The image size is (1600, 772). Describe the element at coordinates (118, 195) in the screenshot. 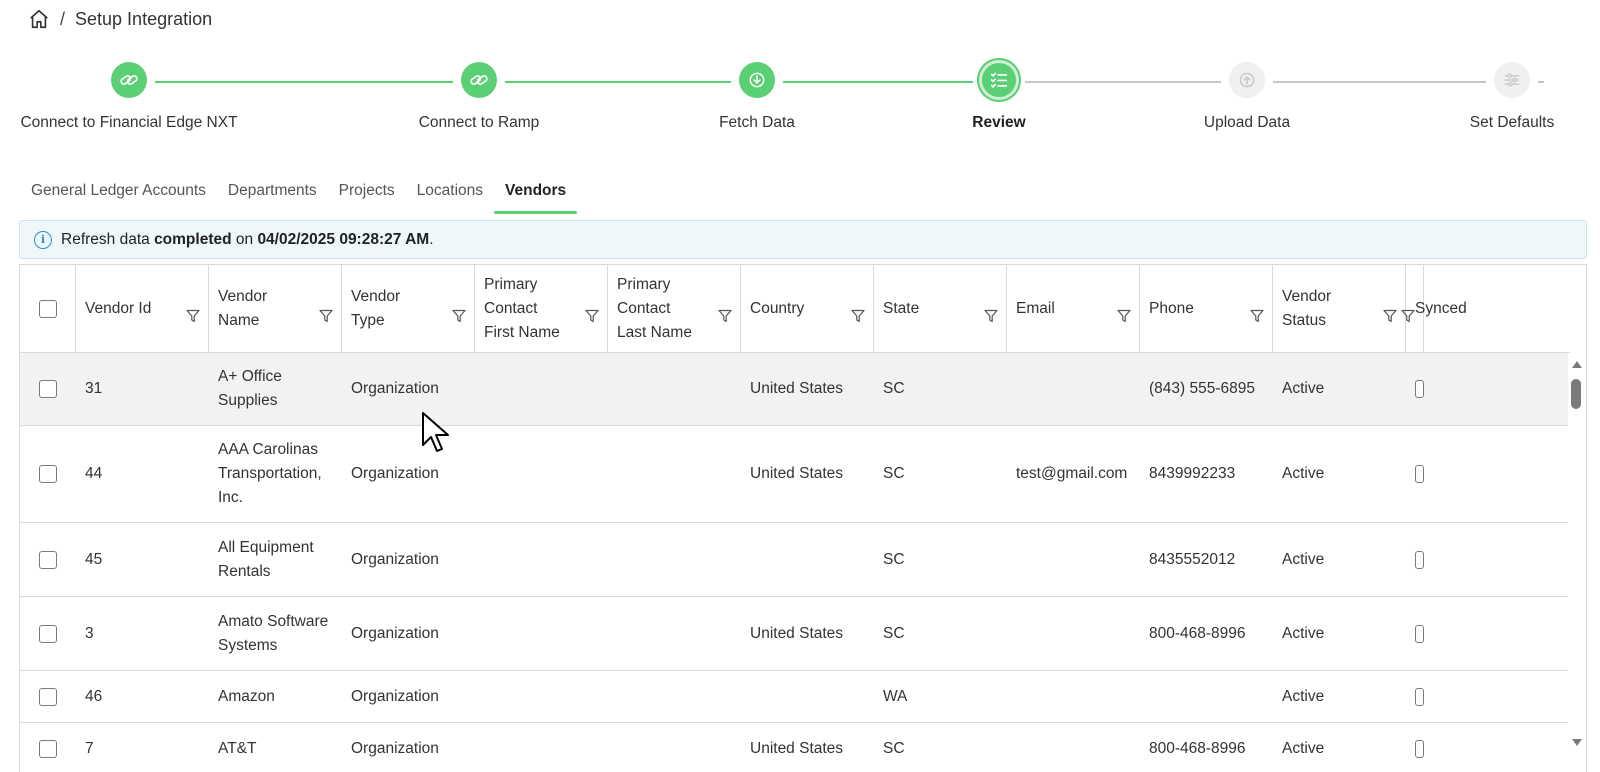

I see `tab-general-ledger-accounts: General Ledger Accounts` at that location.